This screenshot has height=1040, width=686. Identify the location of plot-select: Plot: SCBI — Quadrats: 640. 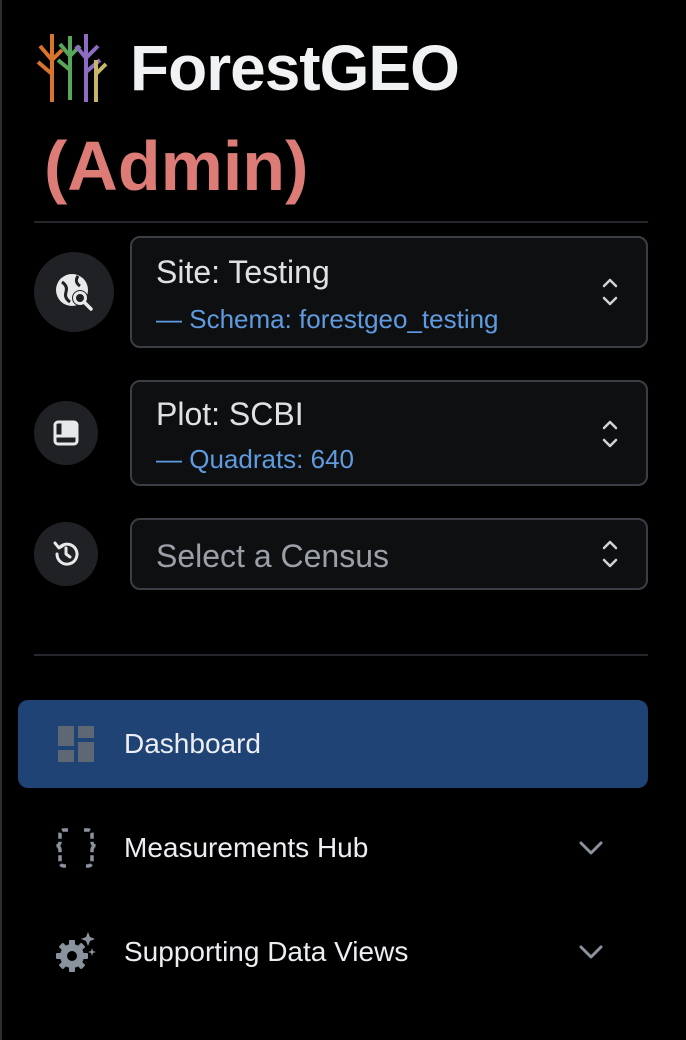
(389, 433).